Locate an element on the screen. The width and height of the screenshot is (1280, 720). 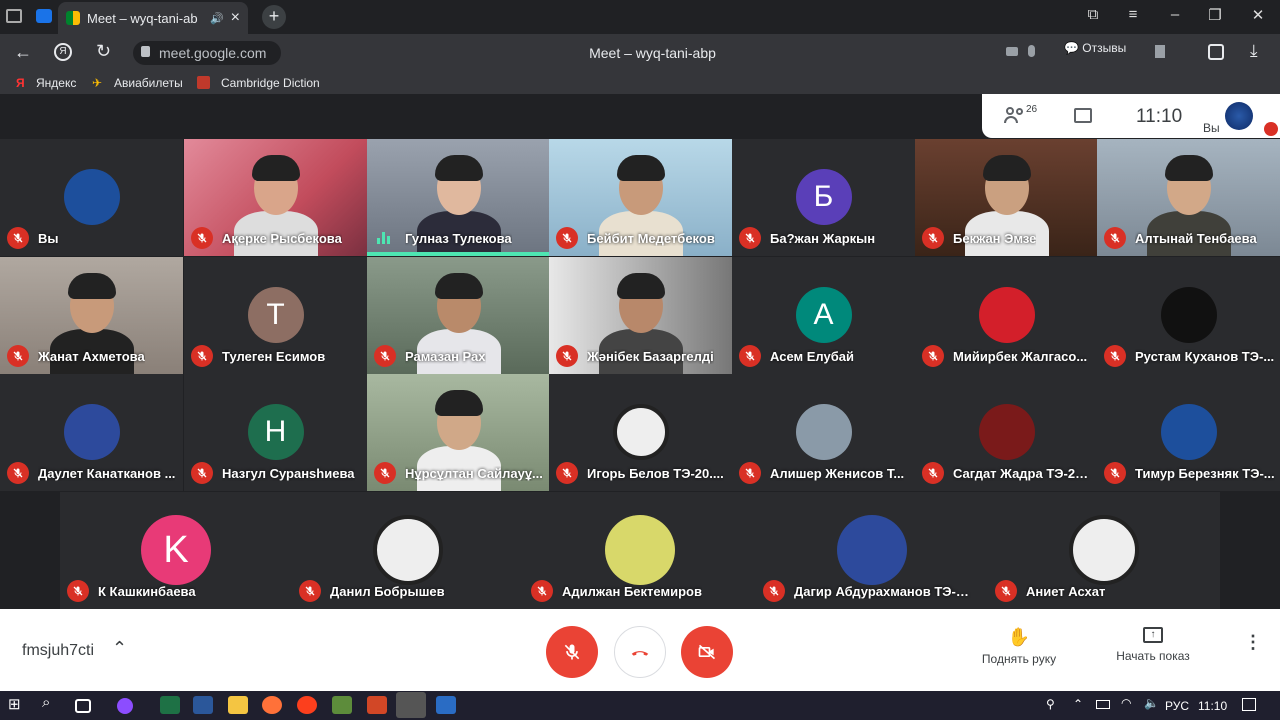
participant-name: Асем Елубай is located at coordinates (812, 356).